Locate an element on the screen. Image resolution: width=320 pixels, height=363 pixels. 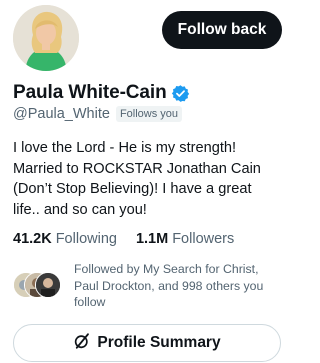
following-label: Following is located at coordinates (86, 239).